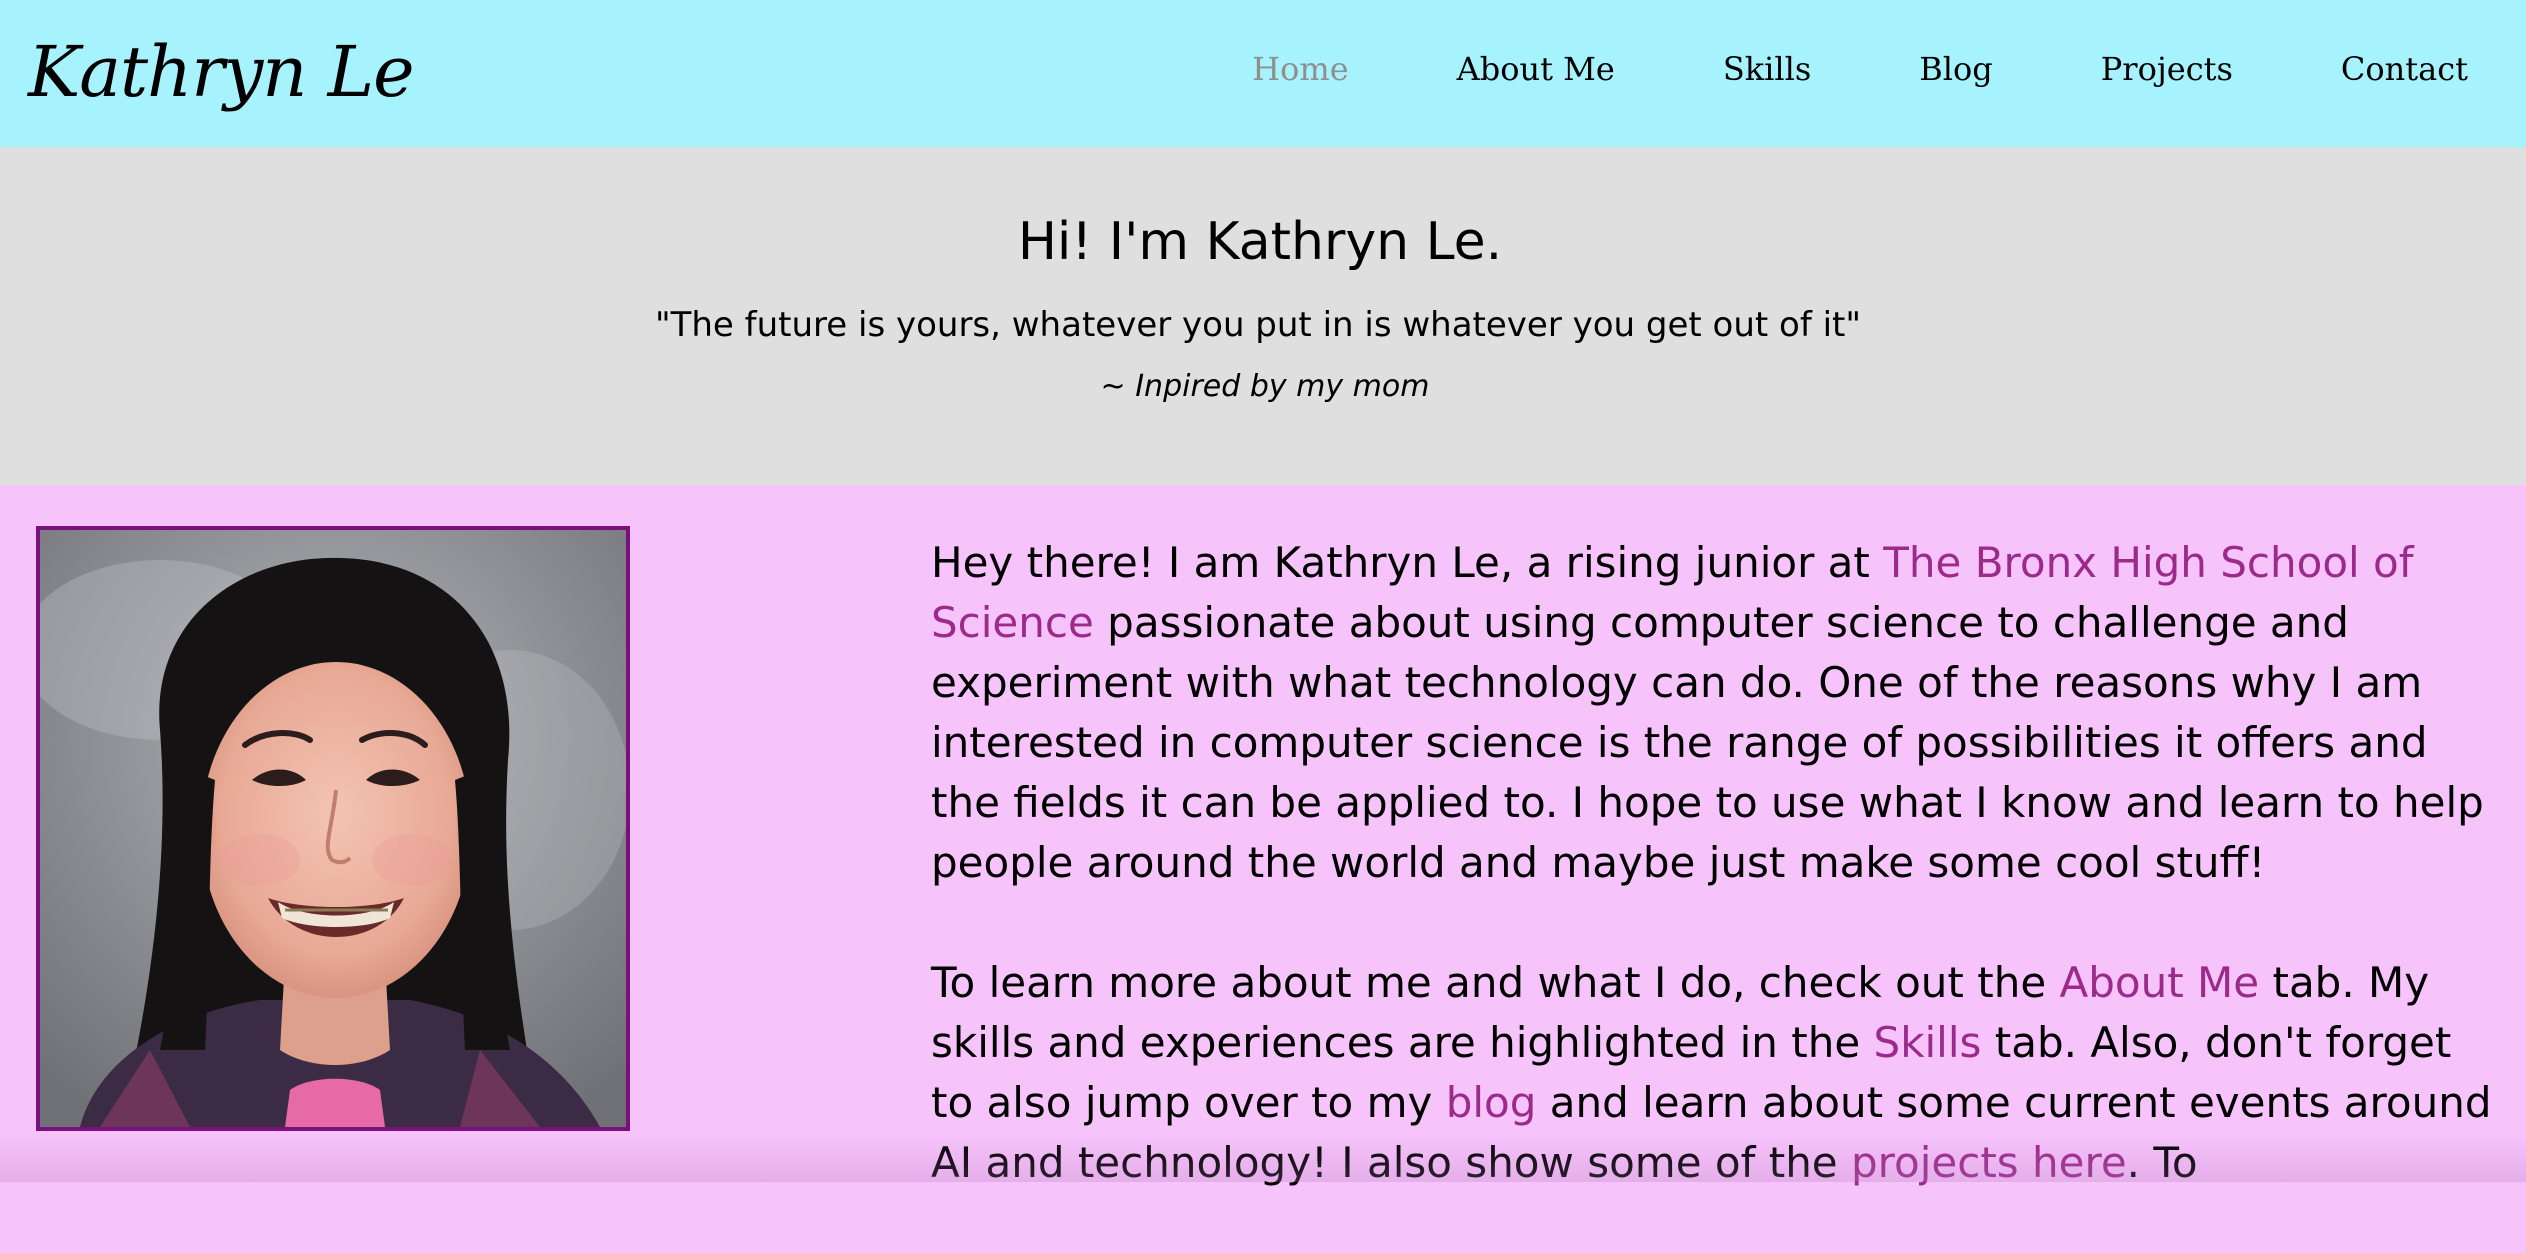 This screenshot has width=2526, height=1253. Describe the element at coordinates (1260, 242) in the screenshot. I see `hero-title: Hi! I'm Kathryn Le.` at that location.